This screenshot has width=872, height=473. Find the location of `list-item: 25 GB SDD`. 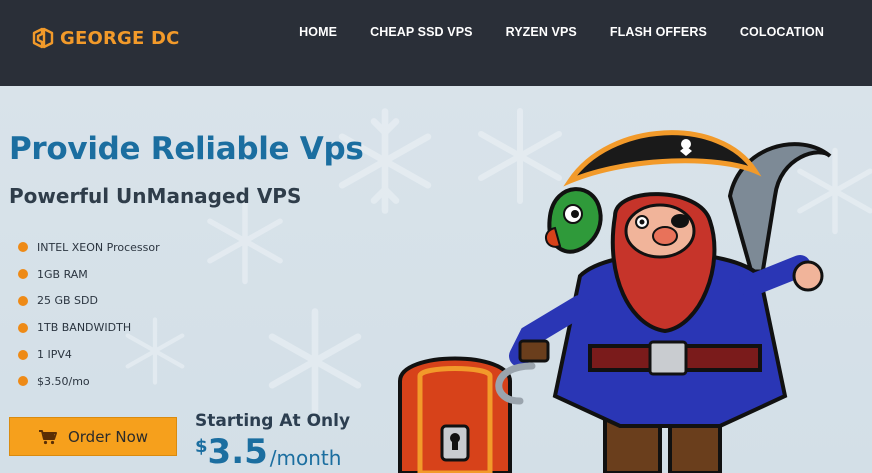

list-item: 25 GB SDD is located at coordinates (89, 301).